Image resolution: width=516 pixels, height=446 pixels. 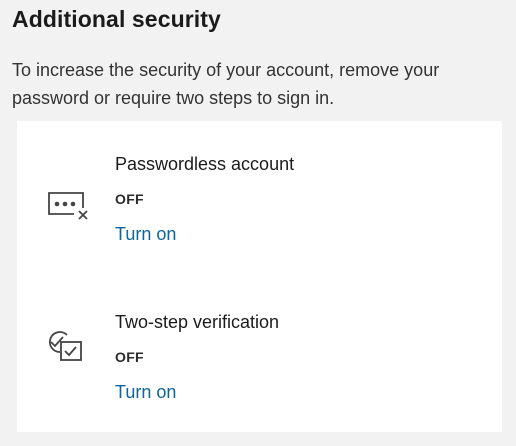 What do you see at coordinates (129, 199) in the screenshot?
I see `passwordless-status: OFF` at bounding box center [129, 199].